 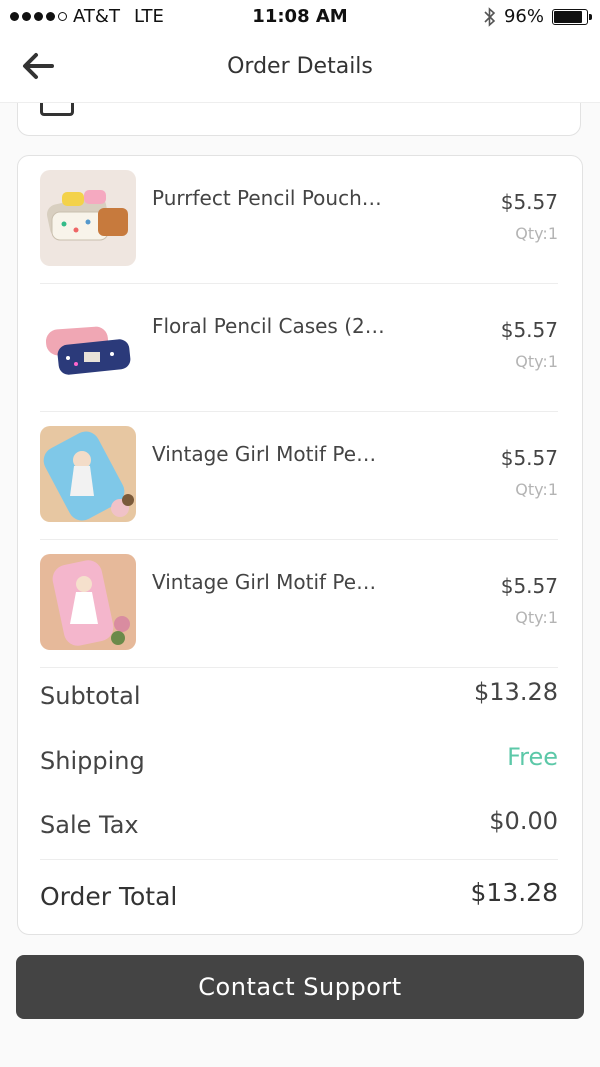 I want to click on tax-value: $0.00, so click(x=523, y=821).